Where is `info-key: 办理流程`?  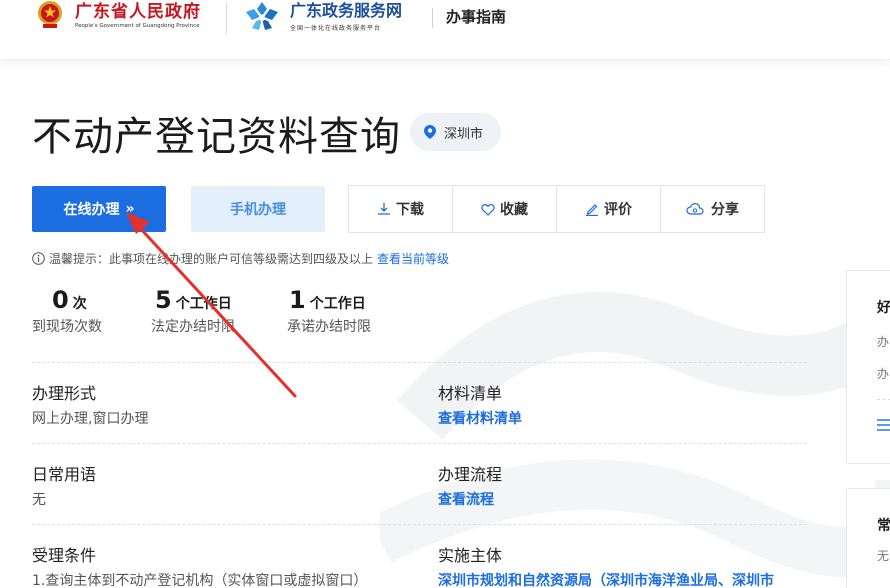
info-key: 办理流程 is located at coordinates (470, 474).